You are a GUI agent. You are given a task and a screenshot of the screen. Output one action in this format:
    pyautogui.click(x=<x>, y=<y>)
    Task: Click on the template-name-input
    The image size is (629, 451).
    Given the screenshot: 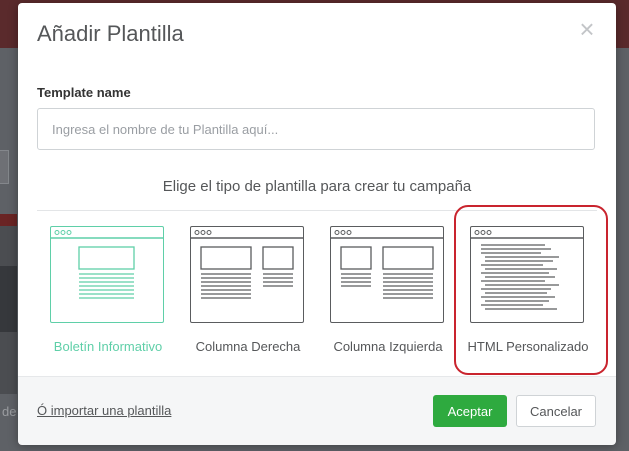 What is the action you would take?
    pyautogui.click(x=316, y=129)
    